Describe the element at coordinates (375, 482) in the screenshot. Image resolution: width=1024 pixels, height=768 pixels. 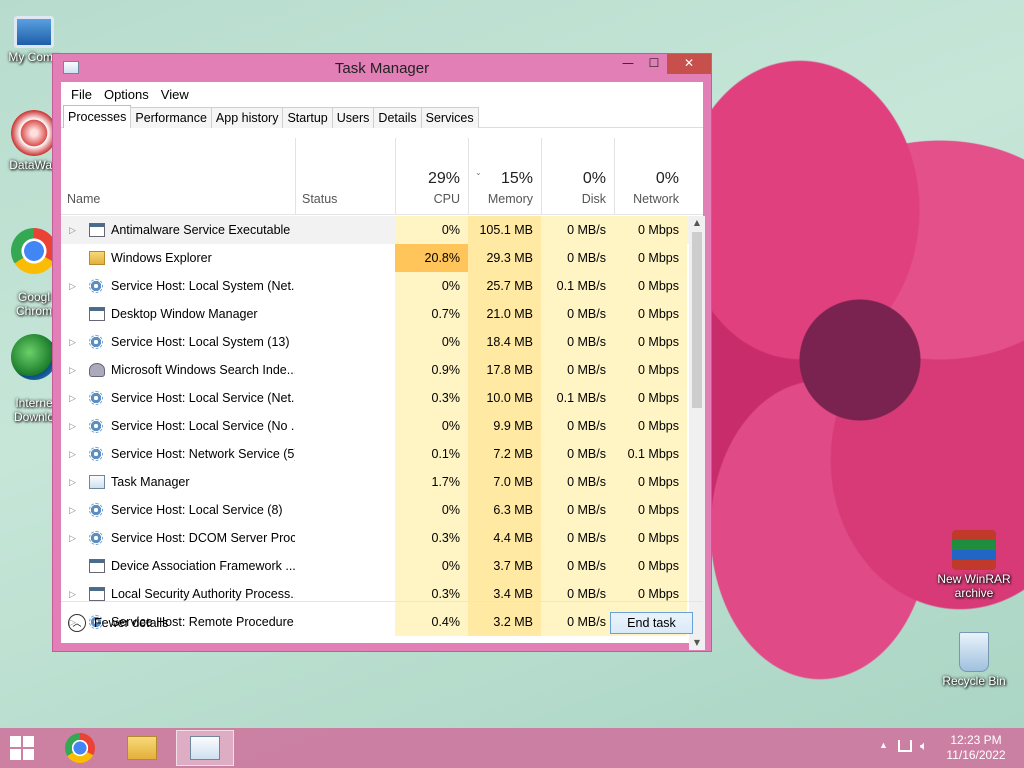
I see `table-row: ▷ Task Manager 1.7% 7.0 MB 0 MB/s 0 Mbps` at that location.